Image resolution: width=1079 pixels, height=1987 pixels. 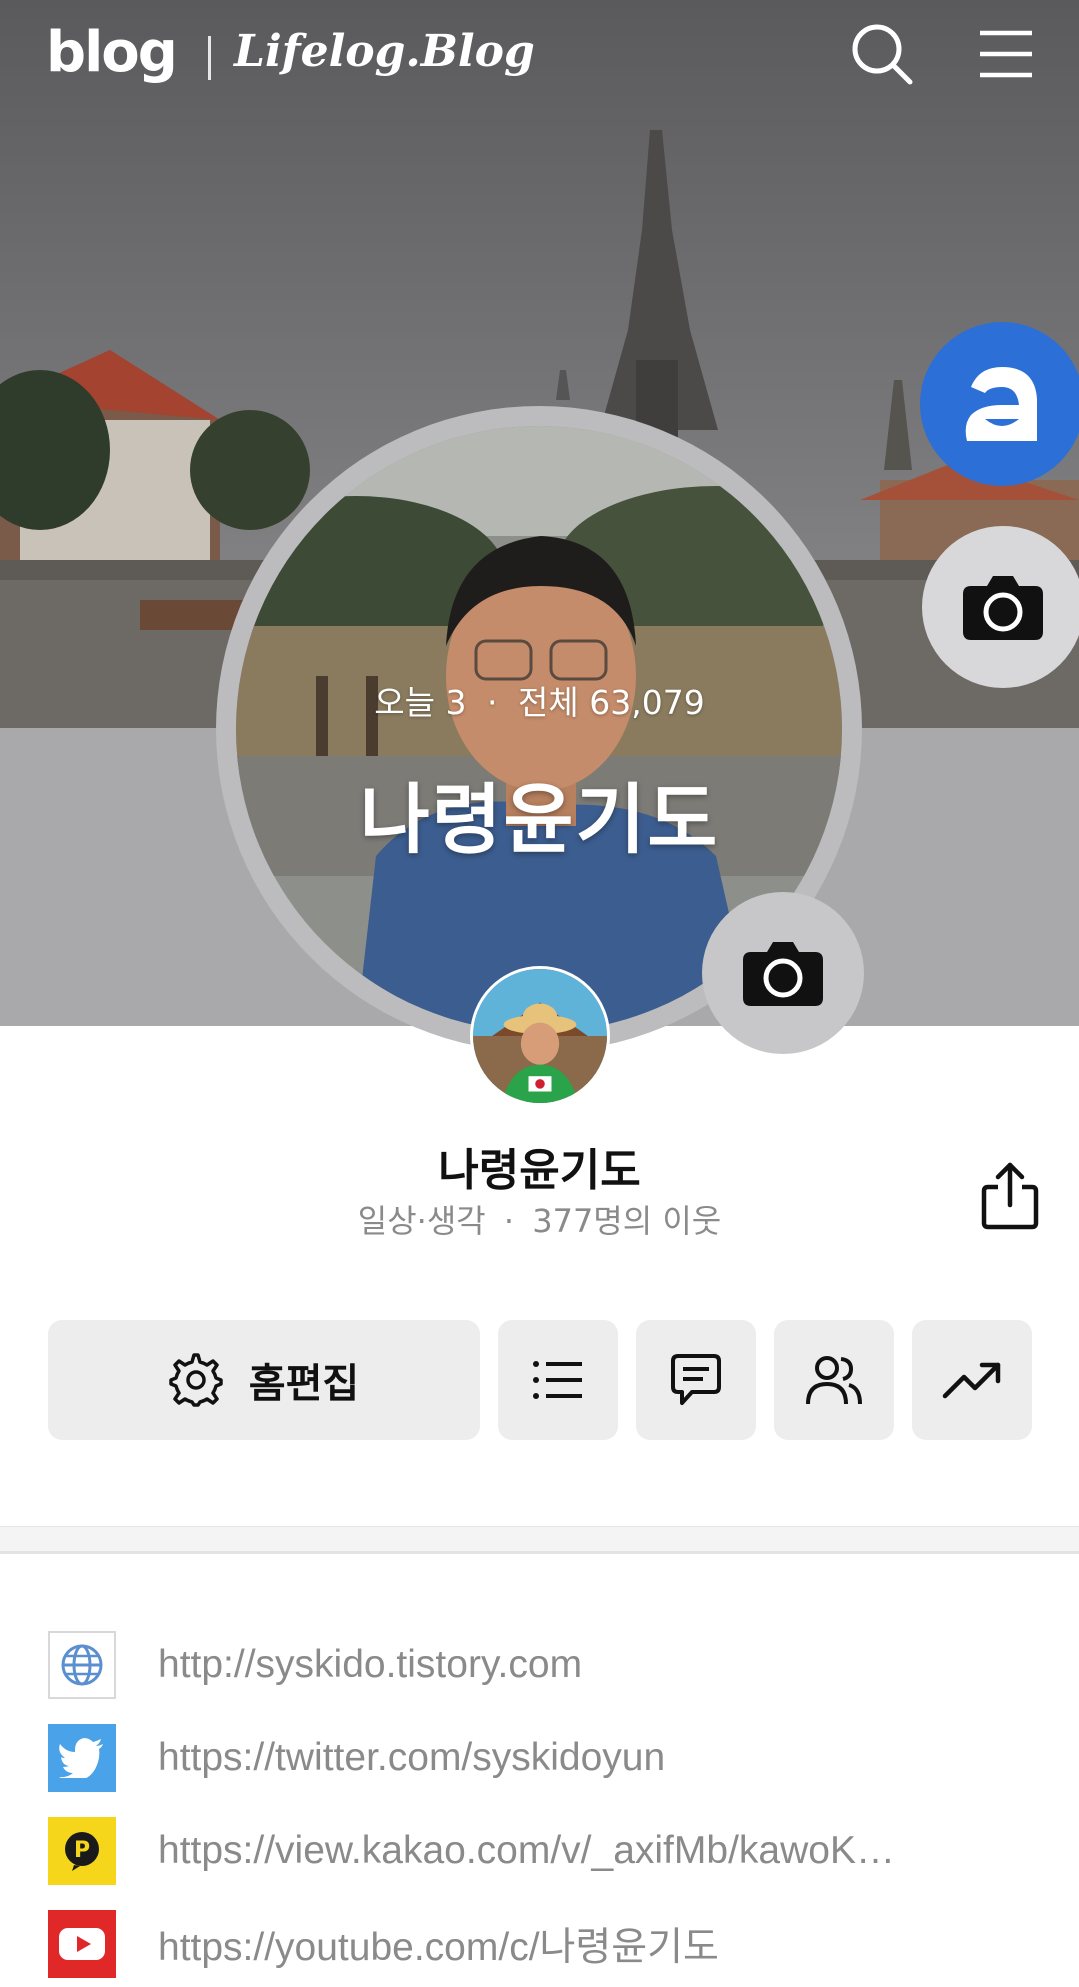 I want to click on link-item-youtube: https://youtube.com/c/나령윤기도, so click(x=548, y=1944).